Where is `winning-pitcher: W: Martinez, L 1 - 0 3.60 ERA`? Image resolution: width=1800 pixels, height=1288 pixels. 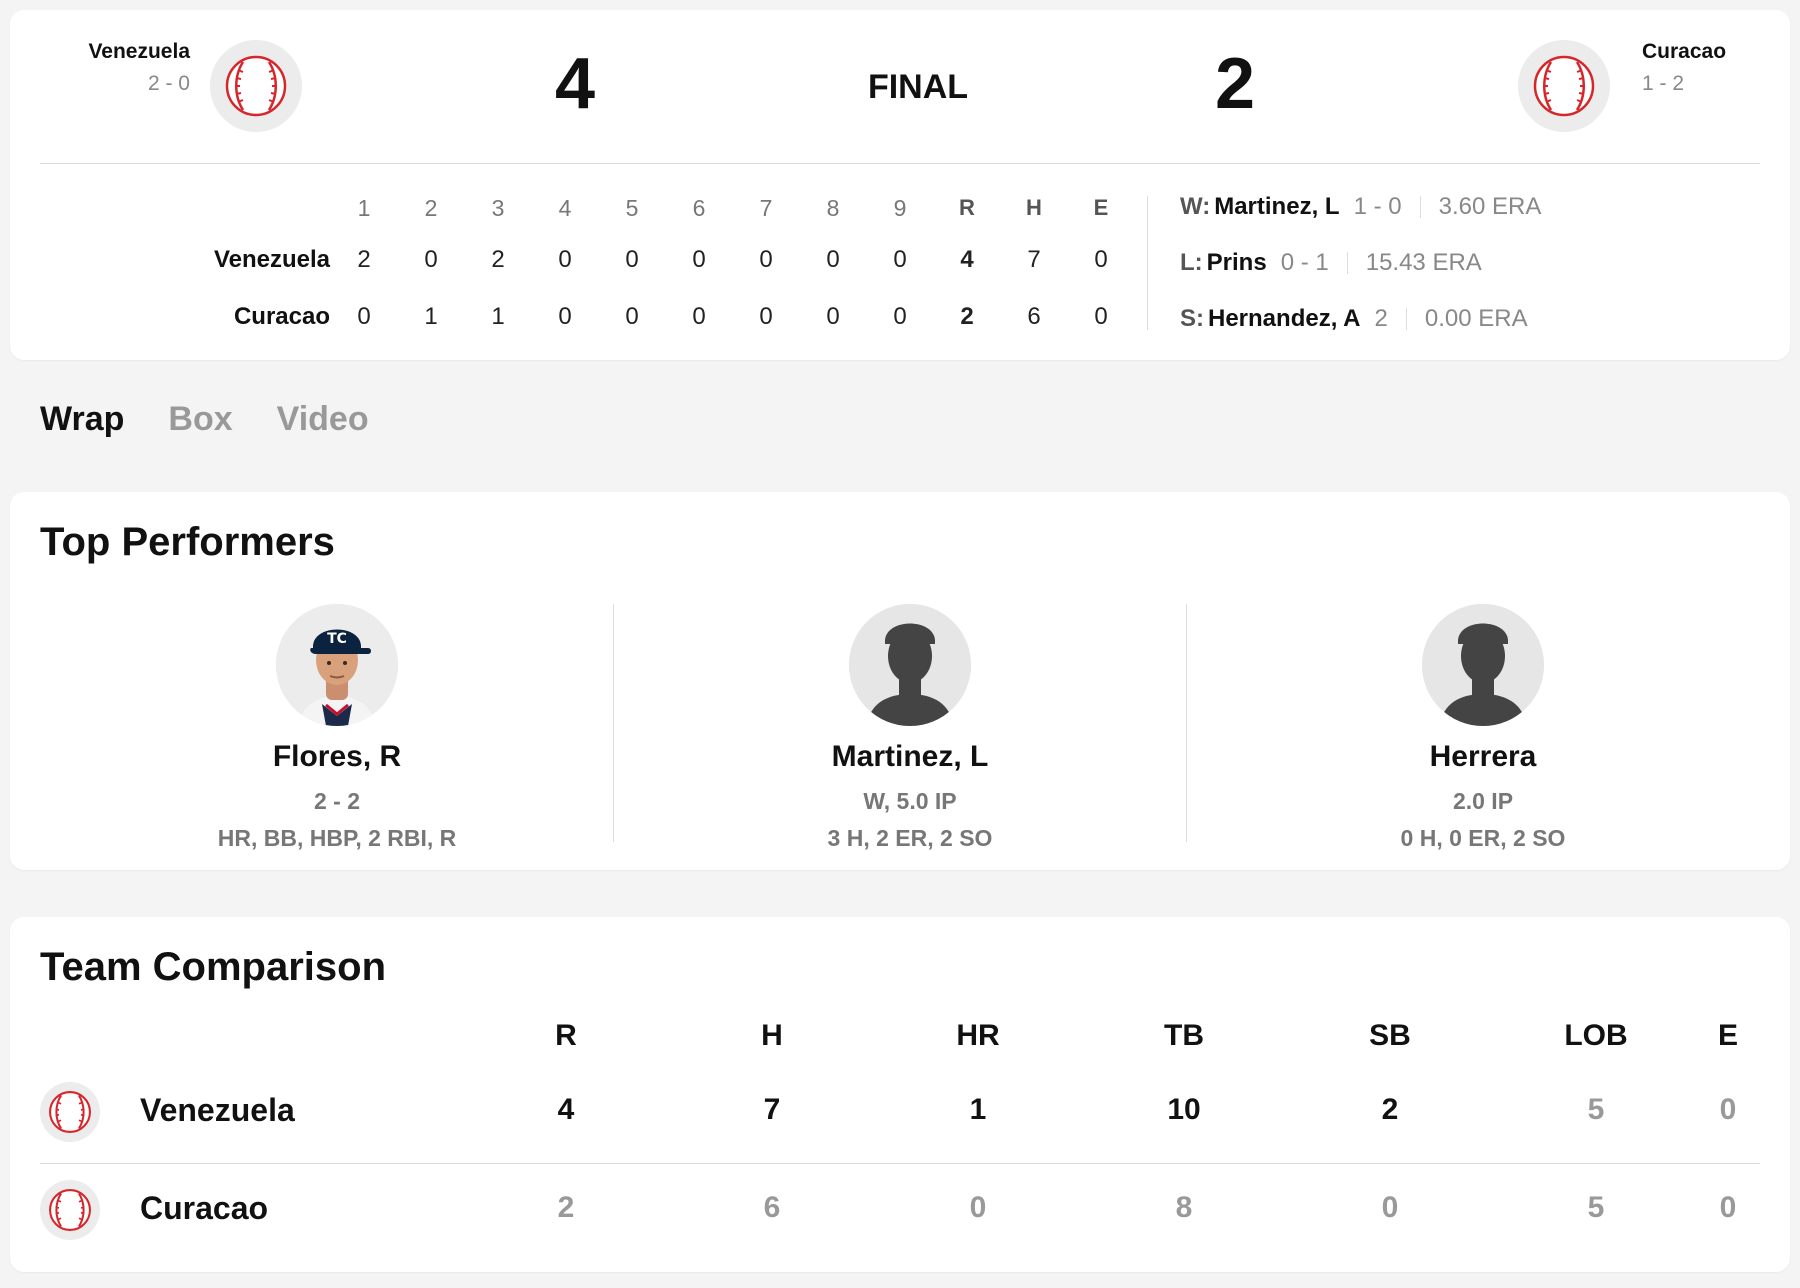
winning-pitcher: W: Martinez, L 1 - 0 3.60 ERA is located at coordinates (1360, 207).